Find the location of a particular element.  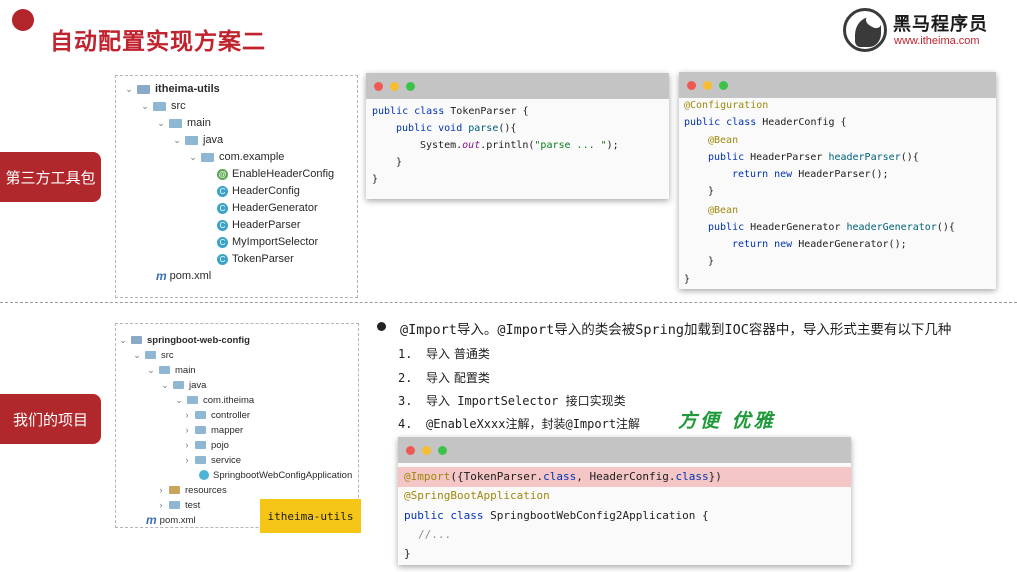

tree-item-label: service is located at coordinates (226, 460).